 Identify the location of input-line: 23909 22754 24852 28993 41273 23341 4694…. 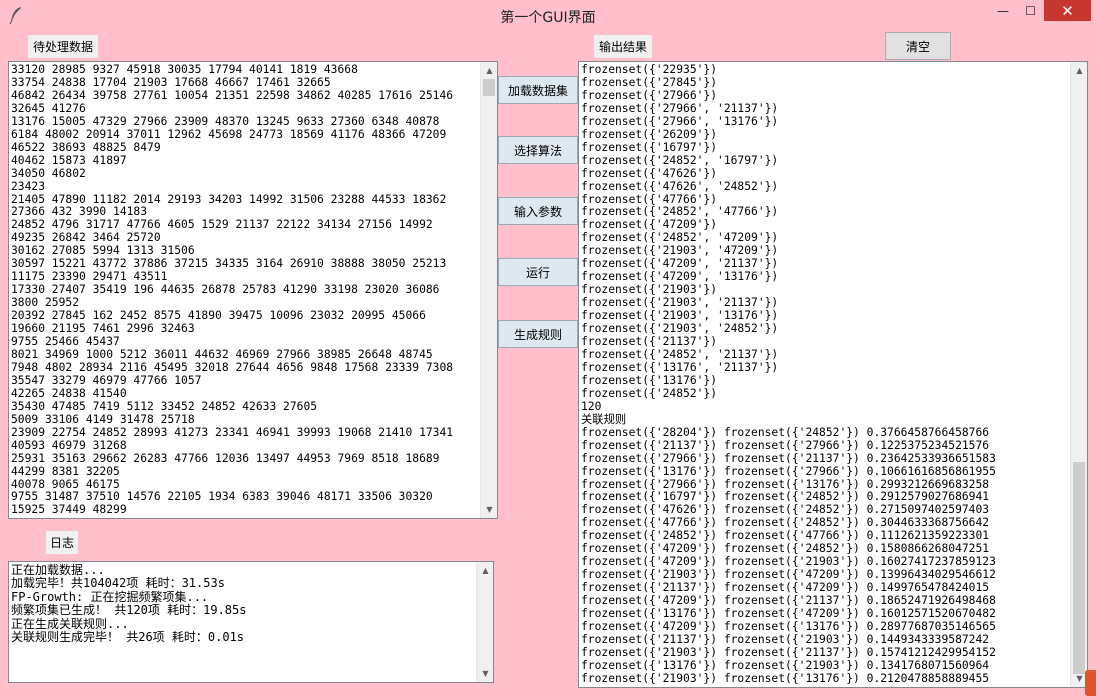
(232, 432).